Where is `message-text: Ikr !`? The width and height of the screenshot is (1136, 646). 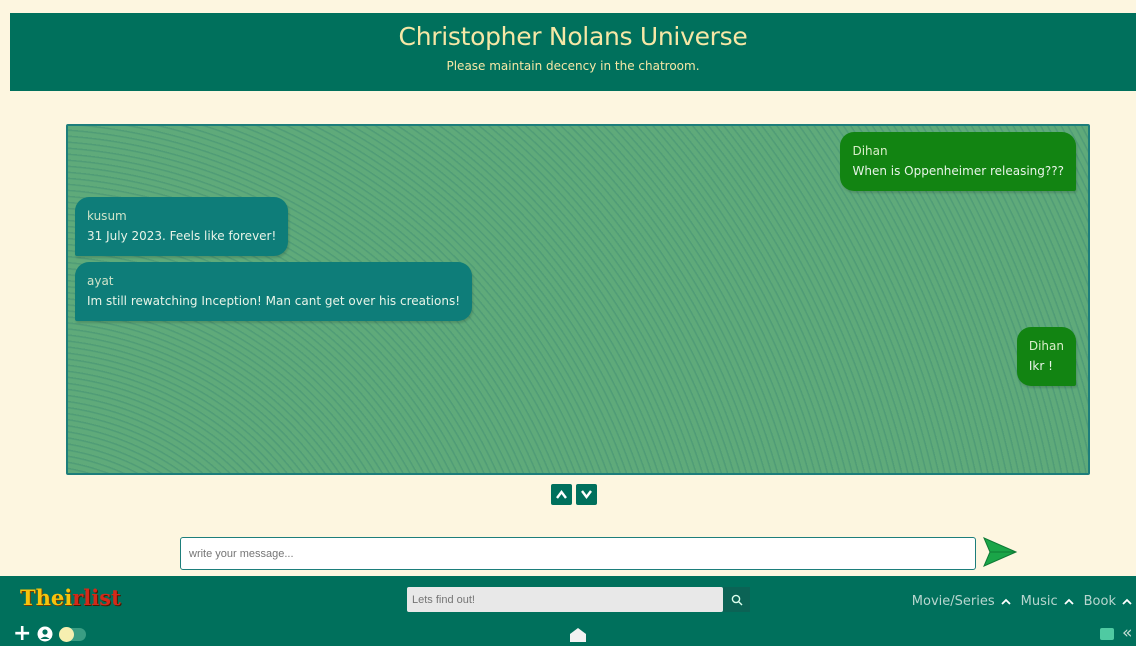
message-text: Ikr ! is located at coordinates (1040, 366).